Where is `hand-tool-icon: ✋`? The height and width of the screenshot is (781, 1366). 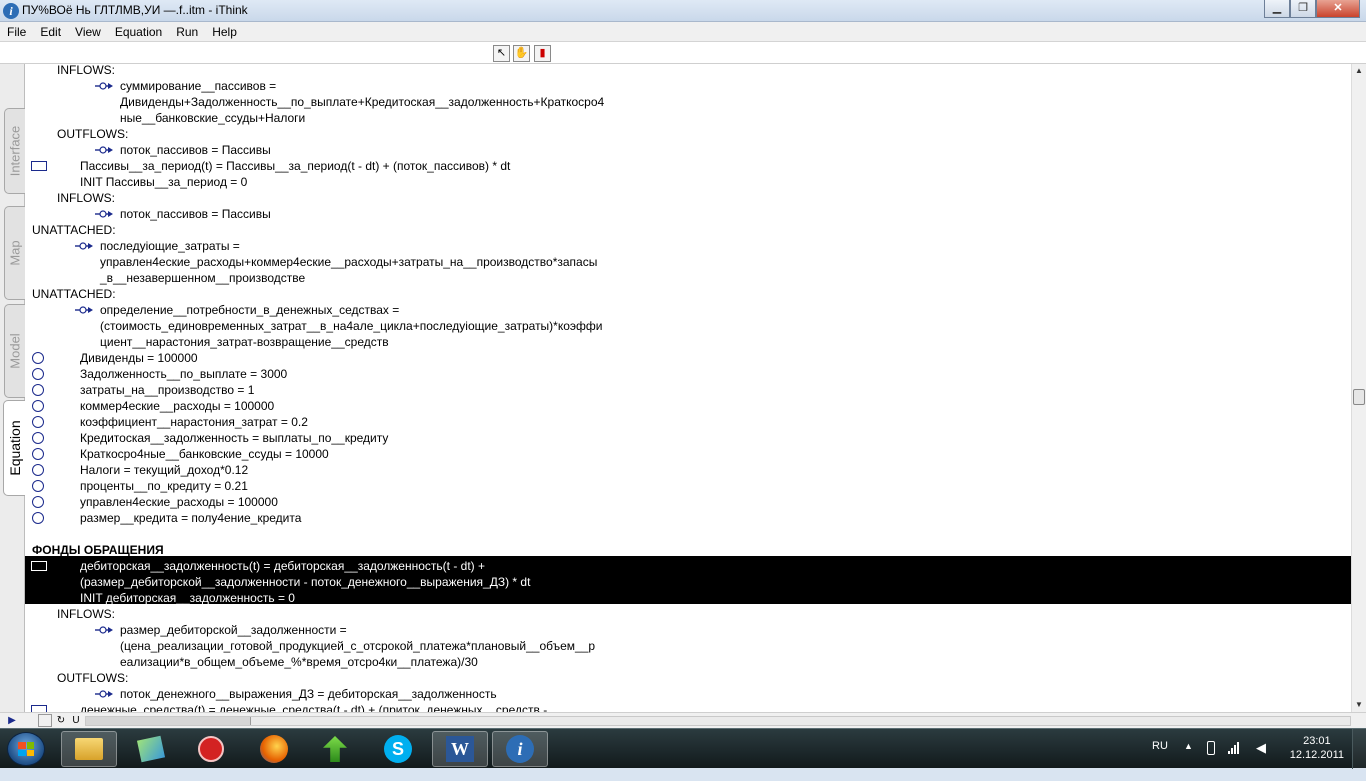 hand-tool-icon: ✋ is located at coordinates (521, 53).